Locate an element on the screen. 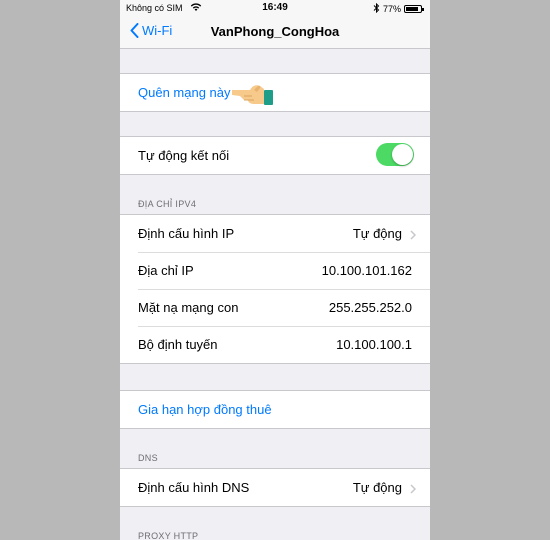 This screenshot has height=540, width=550. navigation-bar: Wi-Fi VanPhong_CongHoa is located at coordinates (275, 32).